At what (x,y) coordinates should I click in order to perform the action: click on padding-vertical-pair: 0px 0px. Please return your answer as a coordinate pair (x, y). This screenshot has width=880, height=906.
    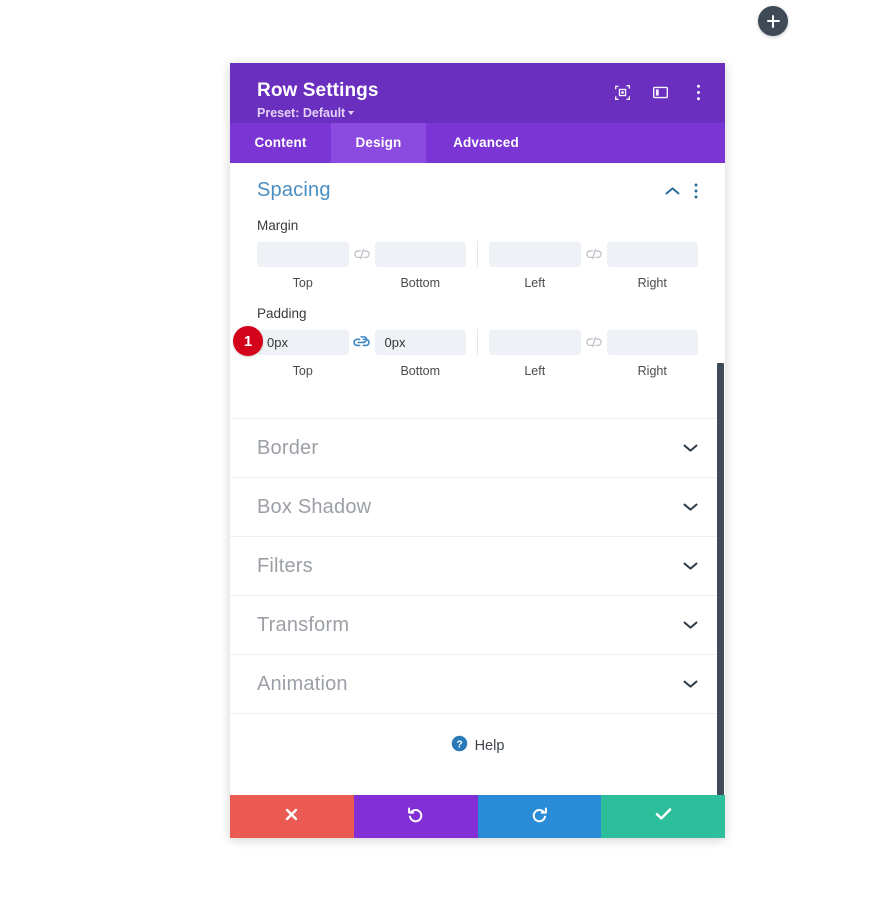
    Looking at the image, I should click on (361, 342).